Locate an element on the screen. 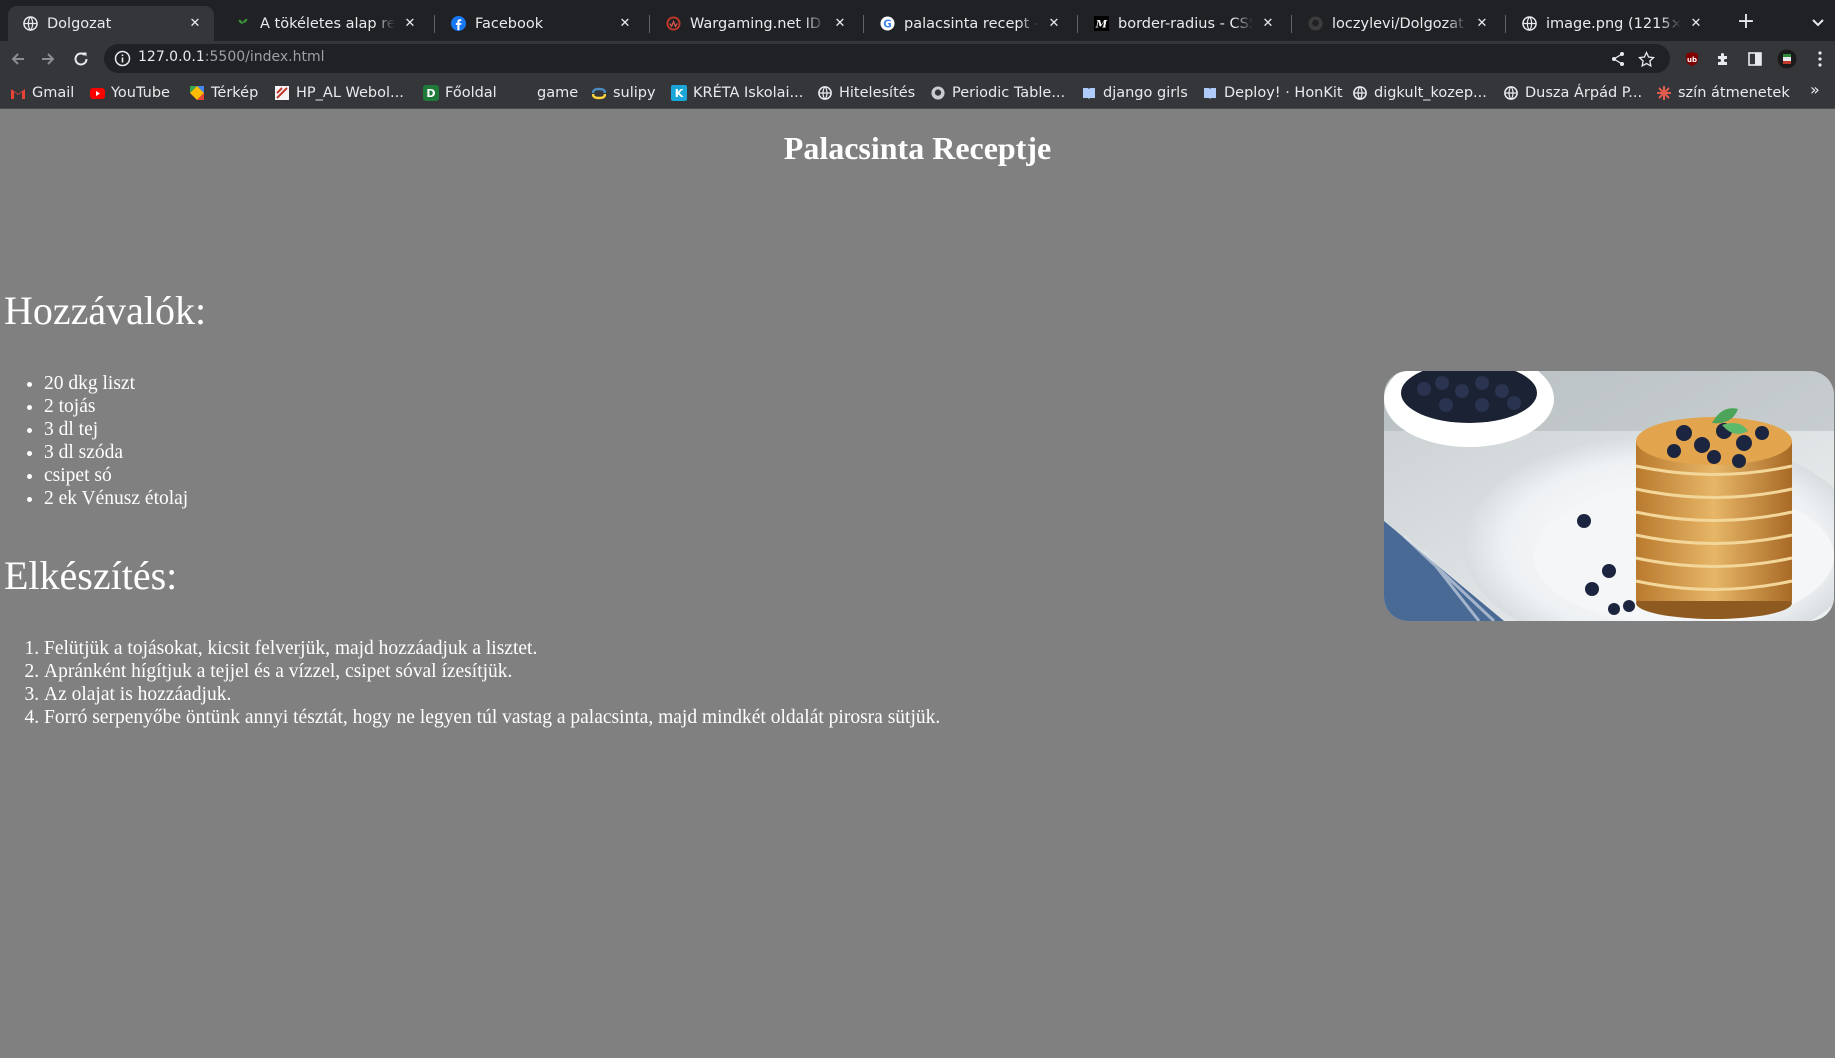 This screenshot has width=1835, height=1058. ingredient-item: 2 ek Vénusz étolaj is located at coordinates (116, 498).